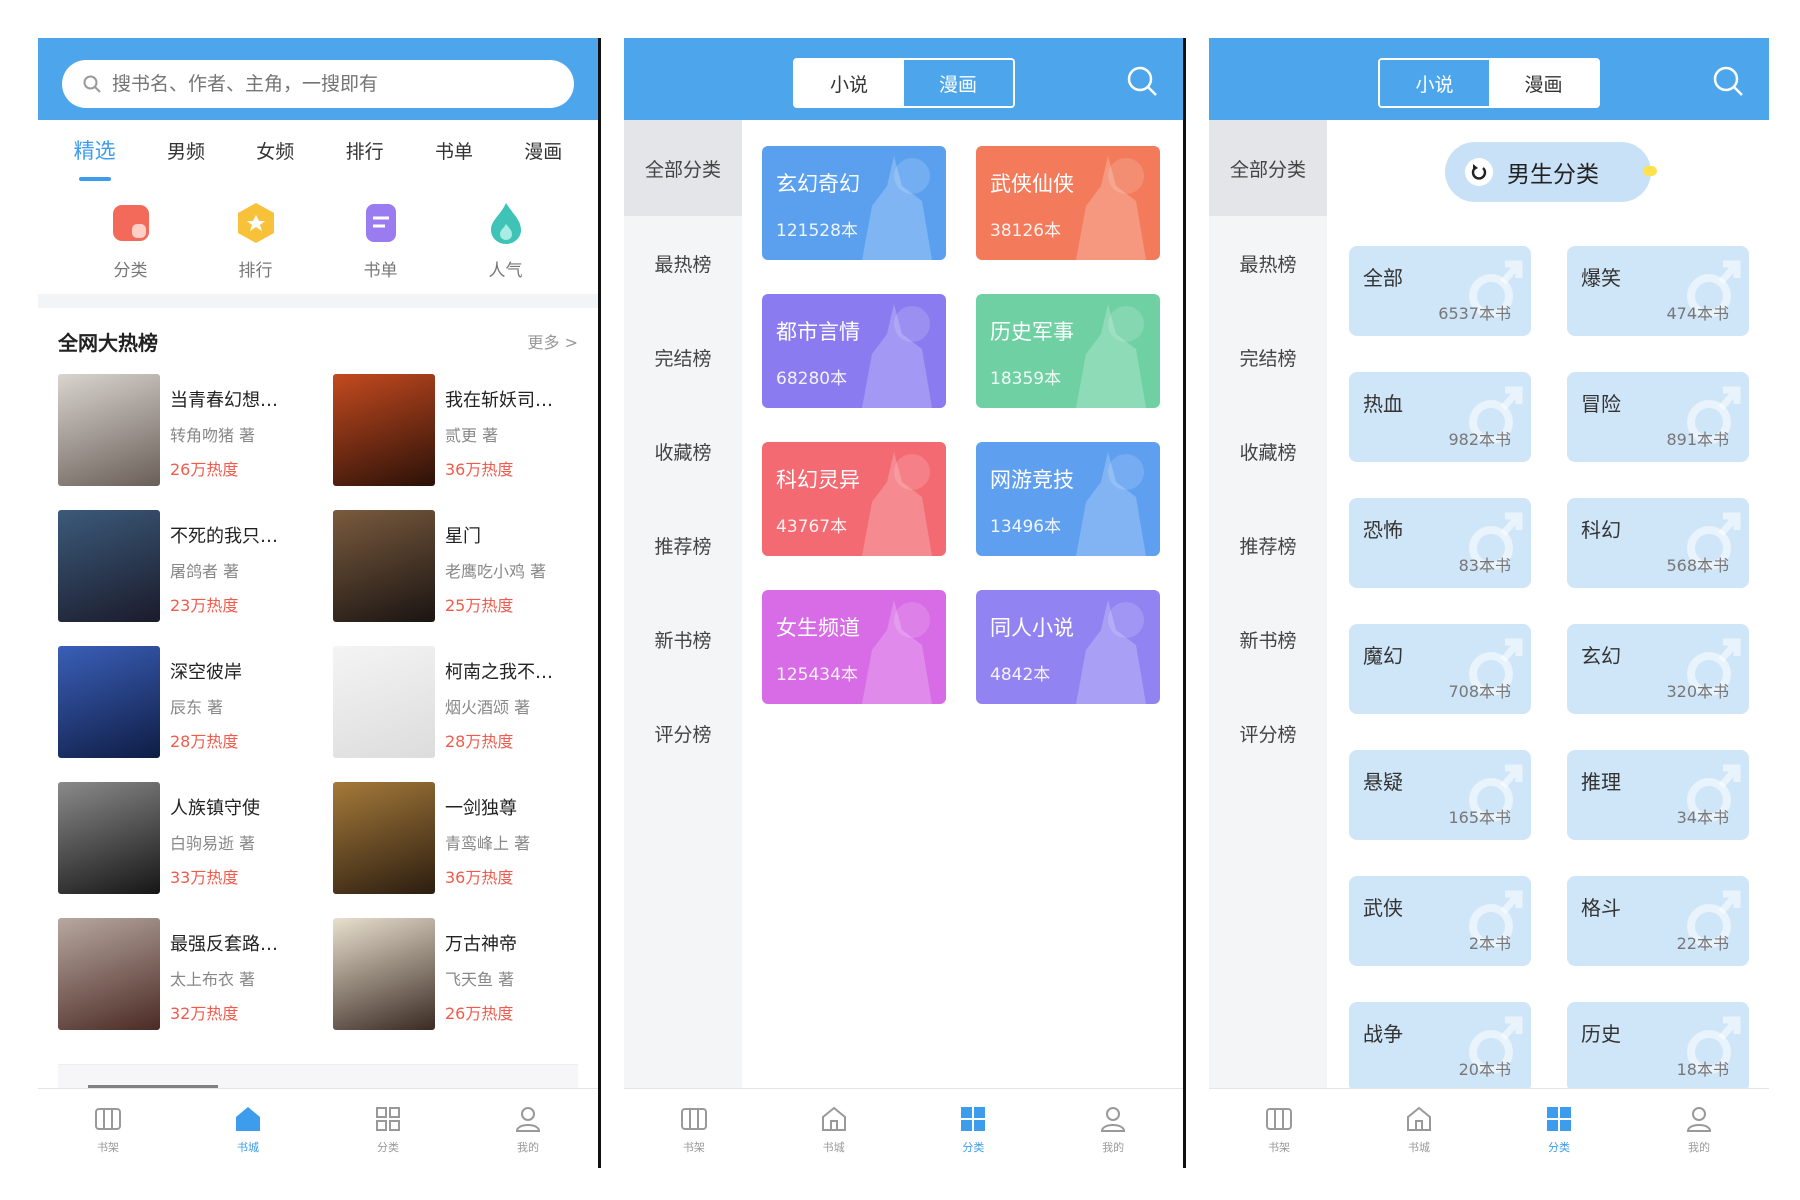  I want to click on category-tile: 历史军事 18359本, so click(1068, 351).